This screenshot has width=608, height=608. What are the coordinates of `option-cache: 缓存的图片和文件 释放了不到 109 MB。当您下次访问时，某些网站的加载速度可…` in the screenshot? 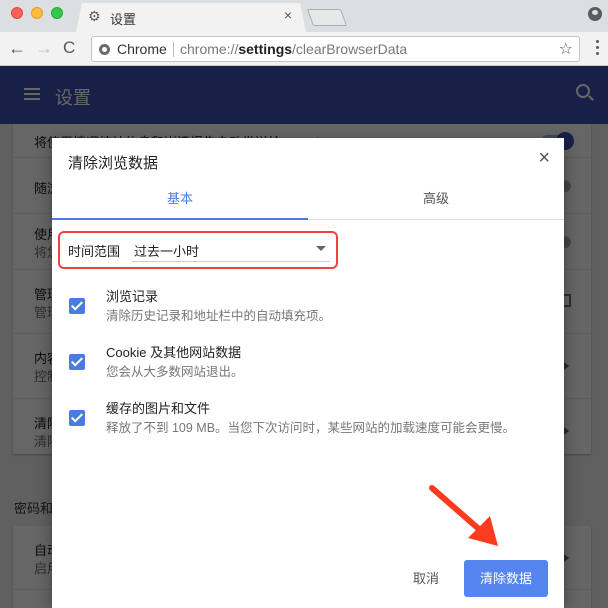 It's located at (308, 423).